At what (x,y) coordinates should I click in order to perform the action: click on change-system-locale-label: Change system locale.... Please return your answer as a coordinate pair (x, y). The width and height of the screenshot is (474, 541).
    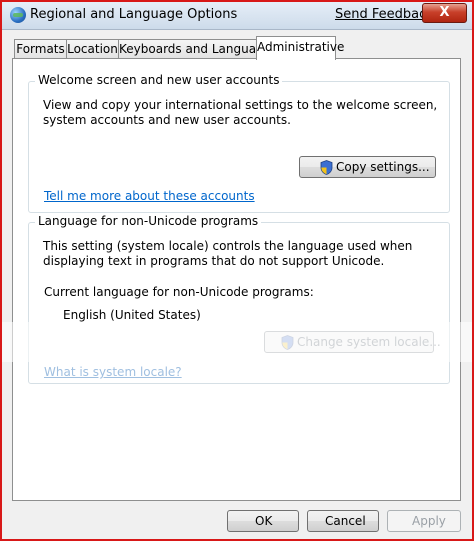
    Looking at the image, I should click on (369, 342).